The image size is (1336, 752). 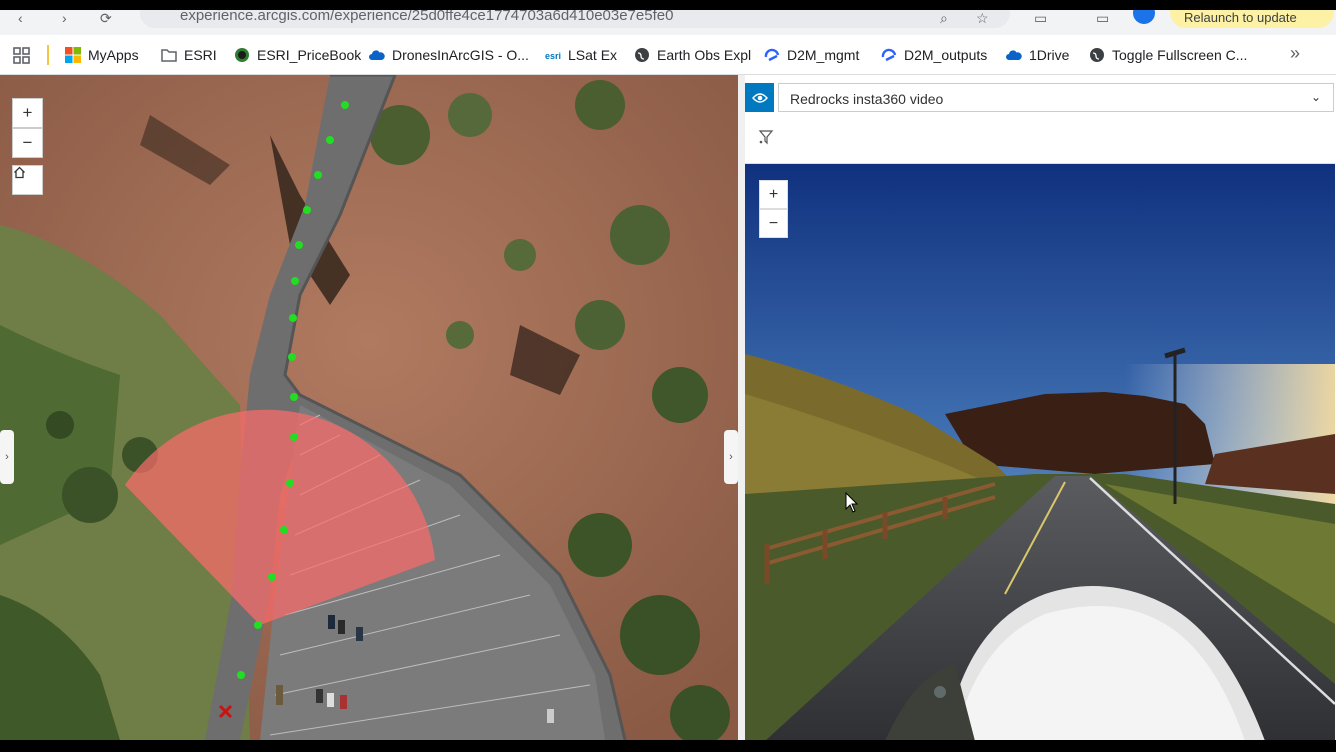 I want to click on bookmark-1drive: 1Drive, so click(x=1037, y=55).